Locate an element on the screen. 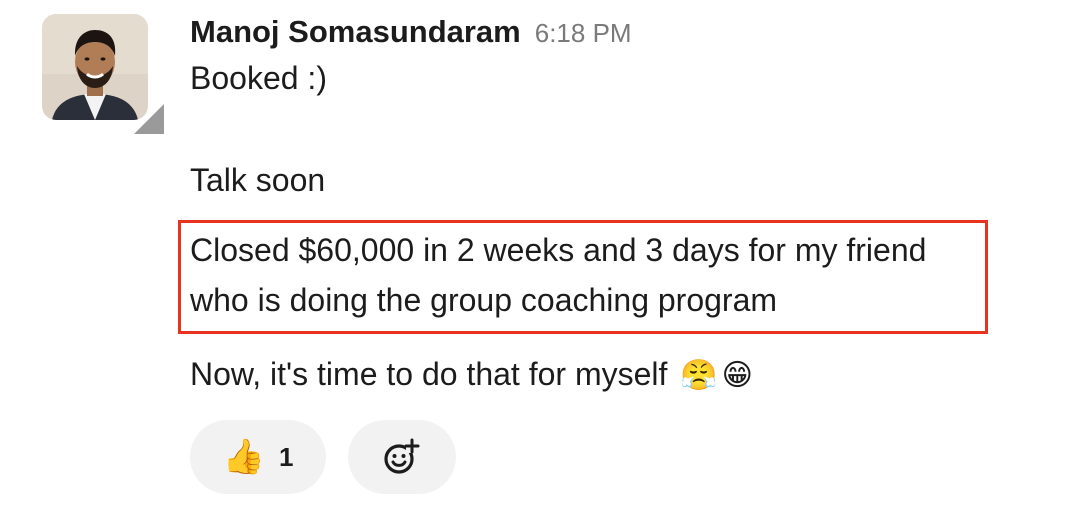 This screenshot has width=1080, height=524. reaction-thumbs-up: 👍 1 is located at coordinates (258, 457).